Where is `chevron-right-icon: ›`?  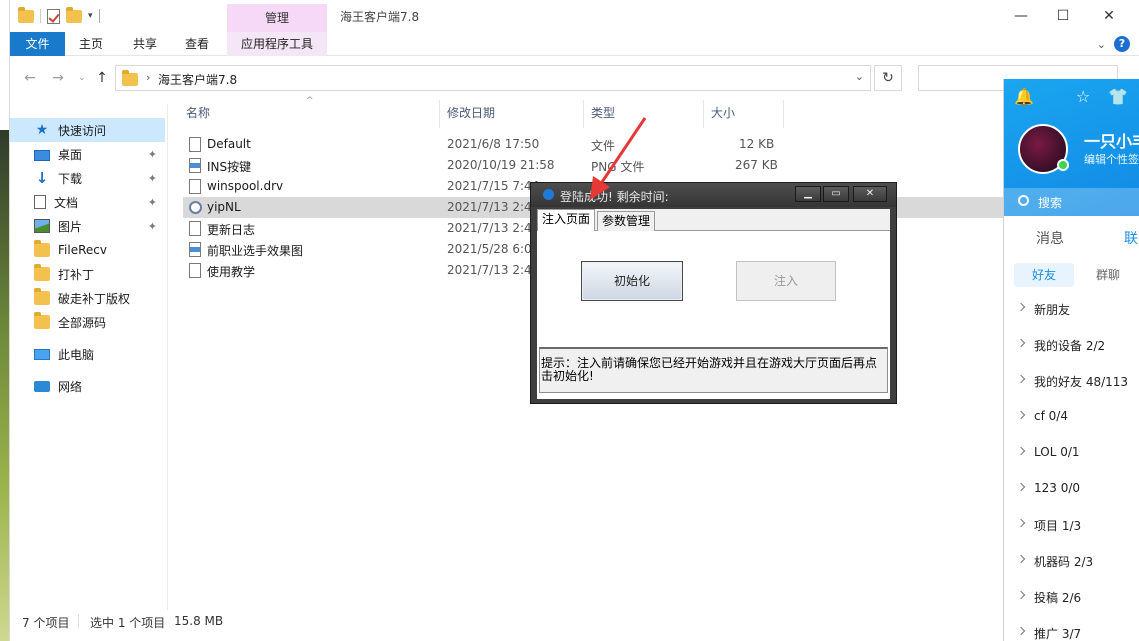
chevron-right-icon: › is located at coordinates (148, 77).